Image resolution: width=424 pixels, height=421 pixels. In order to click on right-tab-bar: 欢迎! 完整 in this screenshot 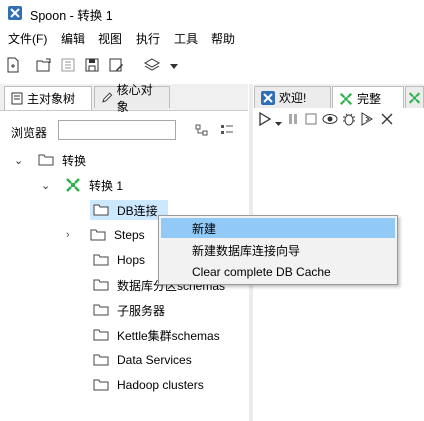, I will do `click(339, 97)`.